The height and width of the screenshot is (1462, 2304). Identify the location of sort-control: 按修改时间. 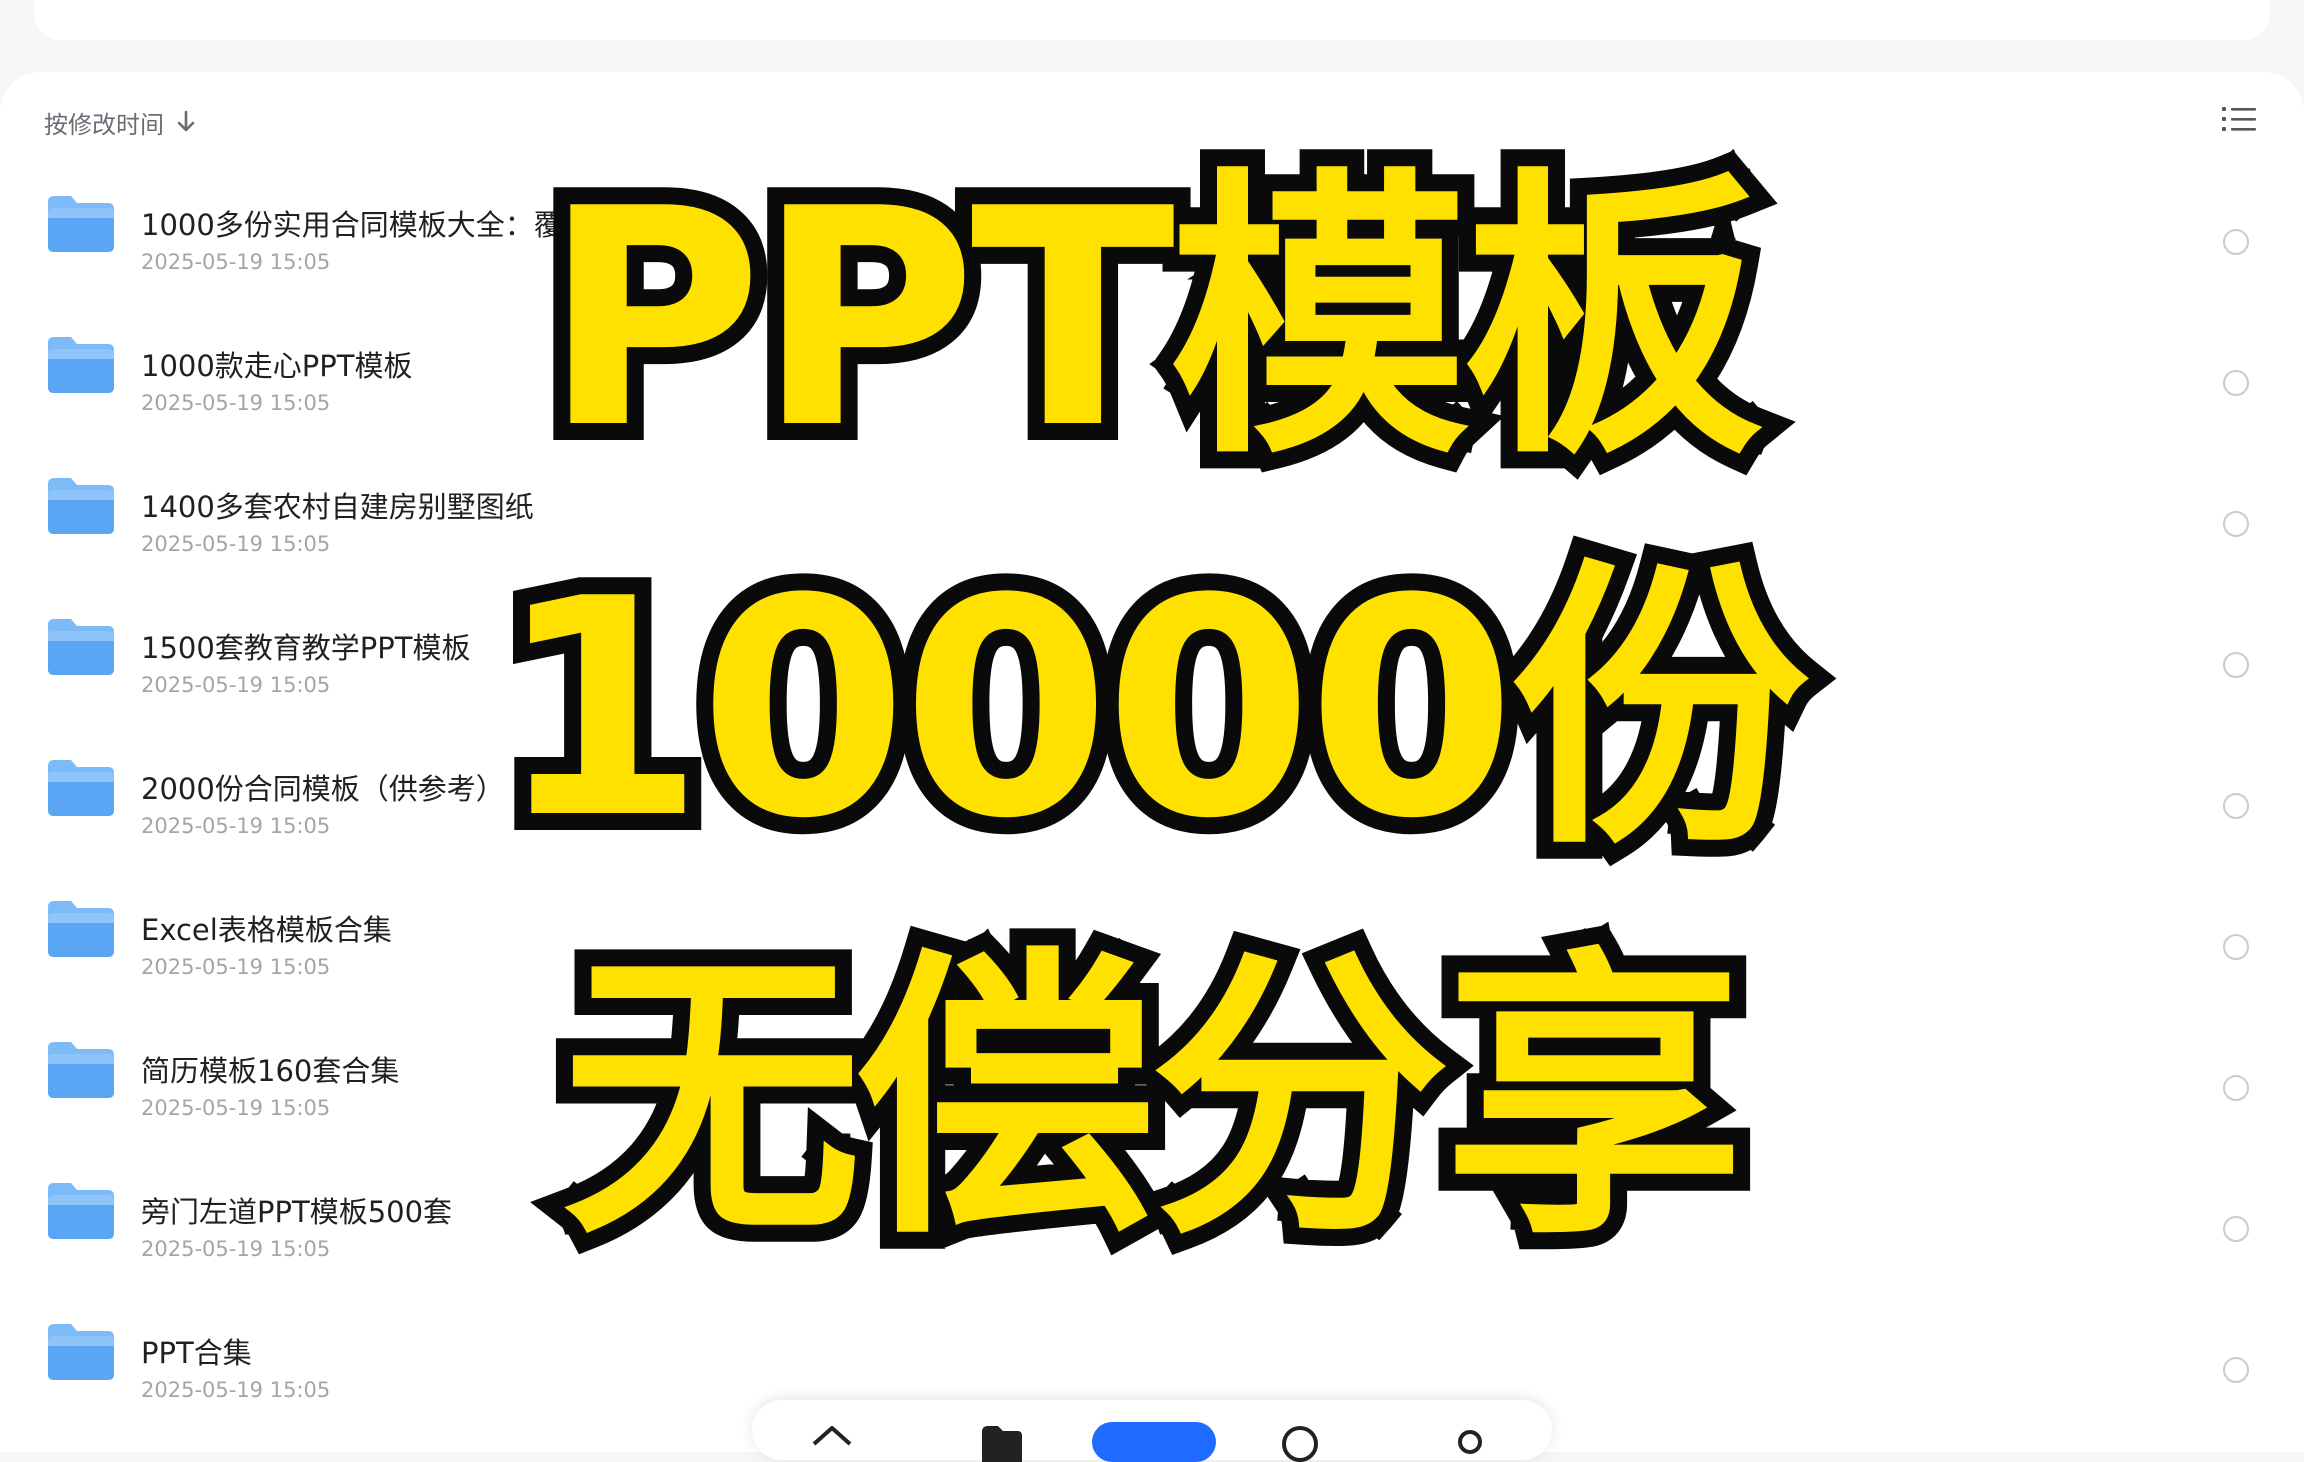
(121, 122).